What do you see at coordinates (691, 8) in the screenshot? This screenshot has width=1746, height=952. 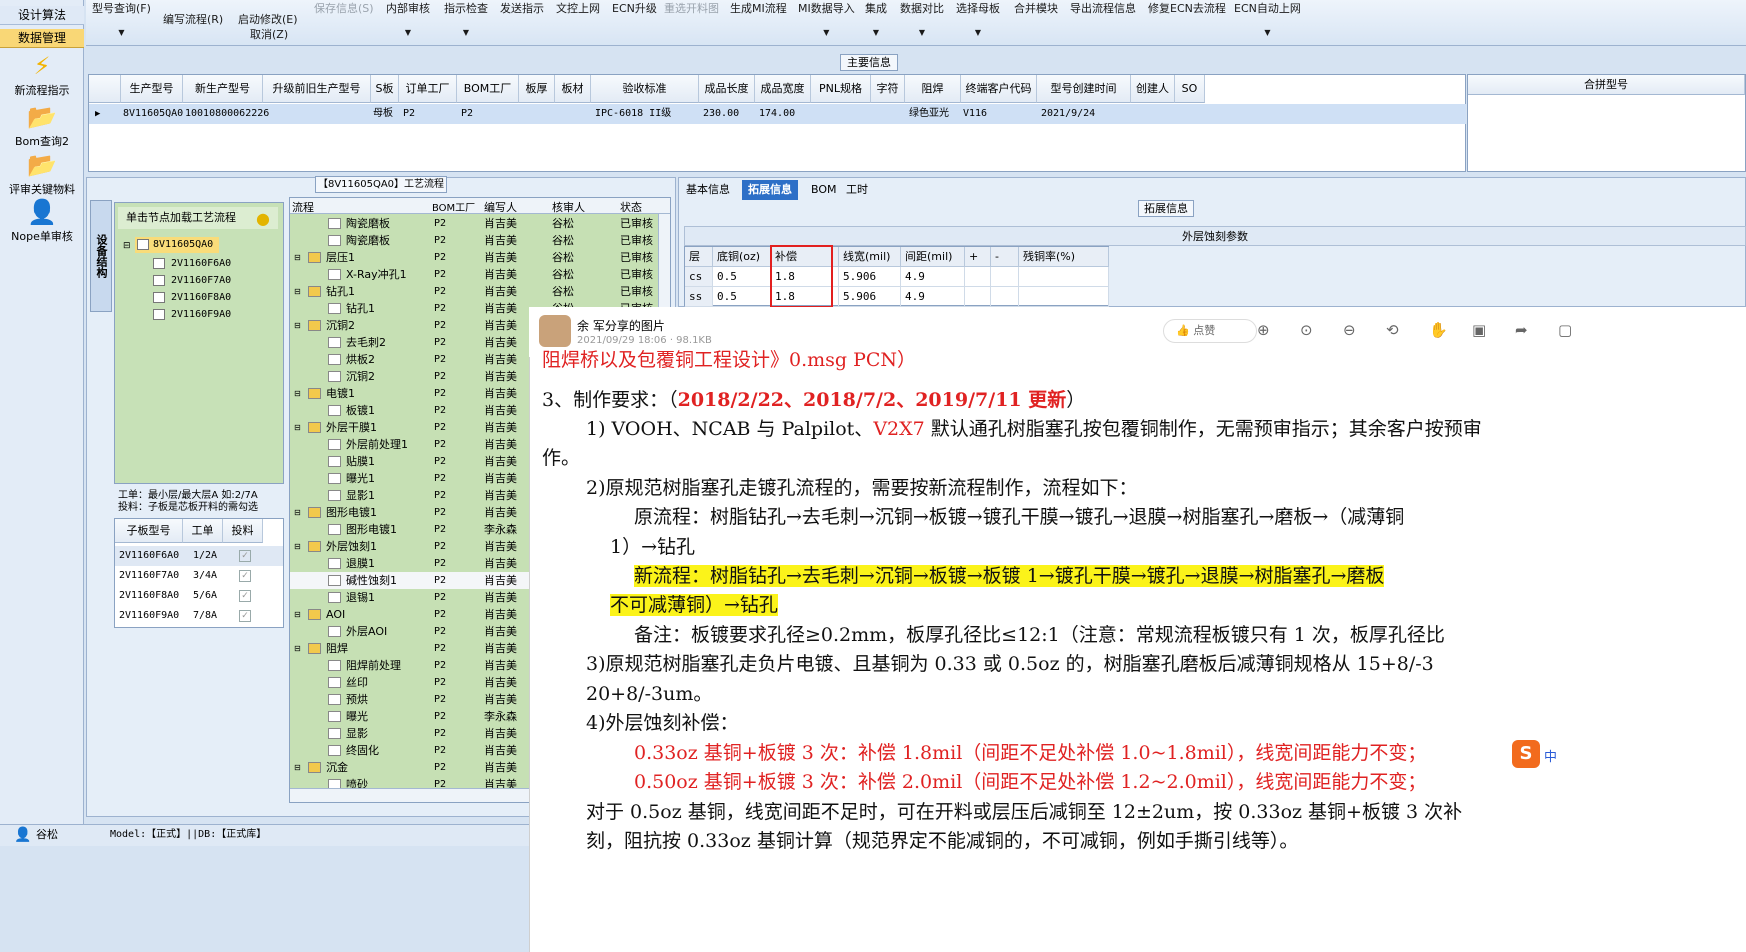 I see `tb-reselect: 重选开料图` at bounding box center [691, 8].